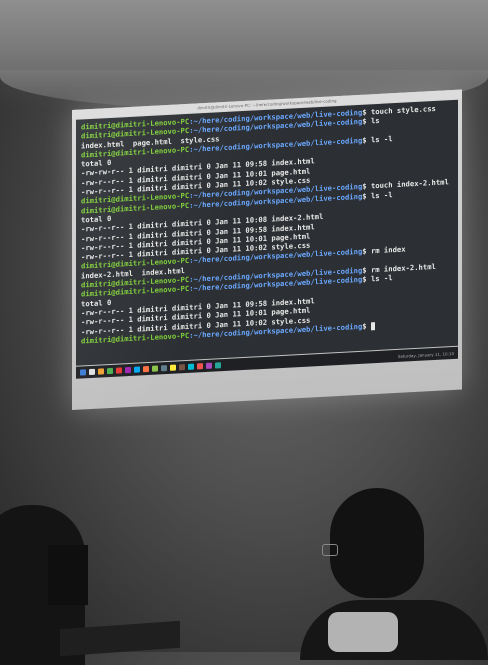 This screenshot has width=488, height=665. I want to click on glasses-icon, so click(330, 550).